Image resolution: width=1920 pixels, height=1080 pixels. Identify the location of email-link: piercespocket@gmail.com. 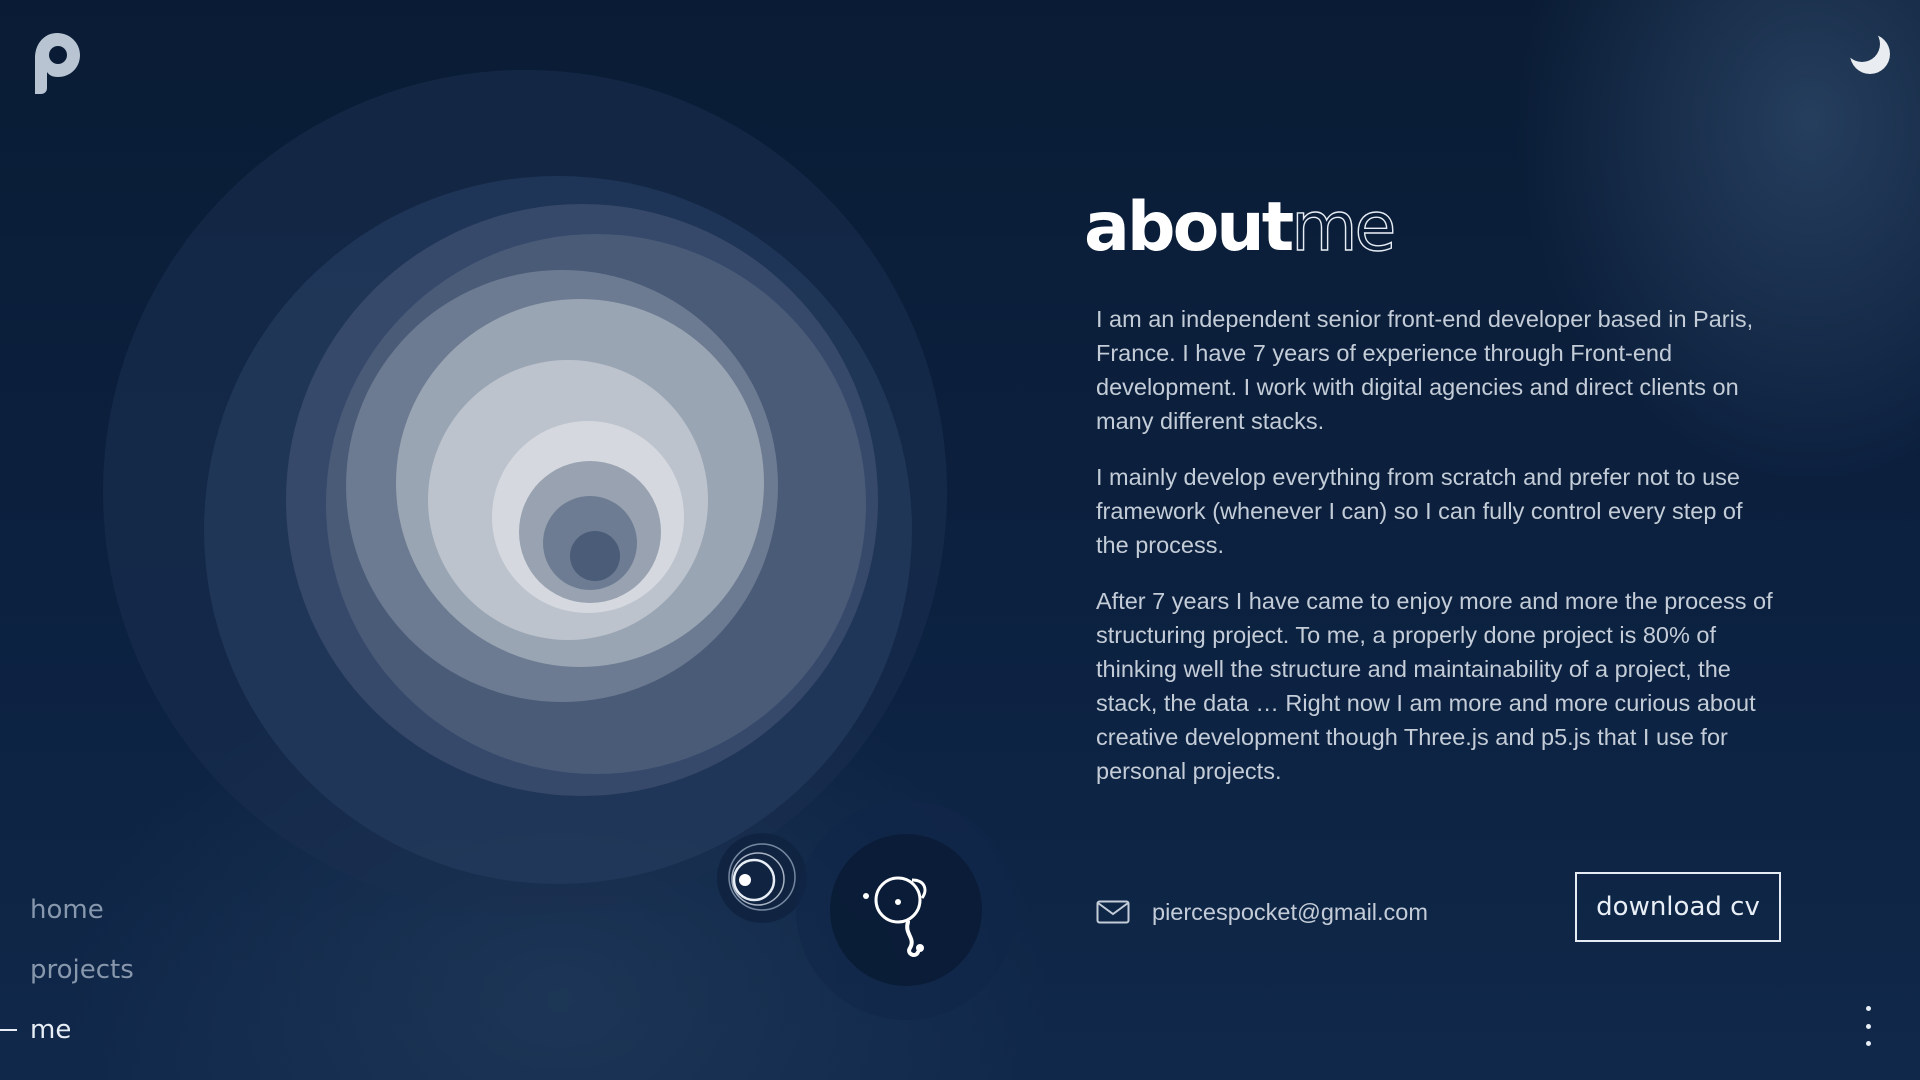
(1262, 912).